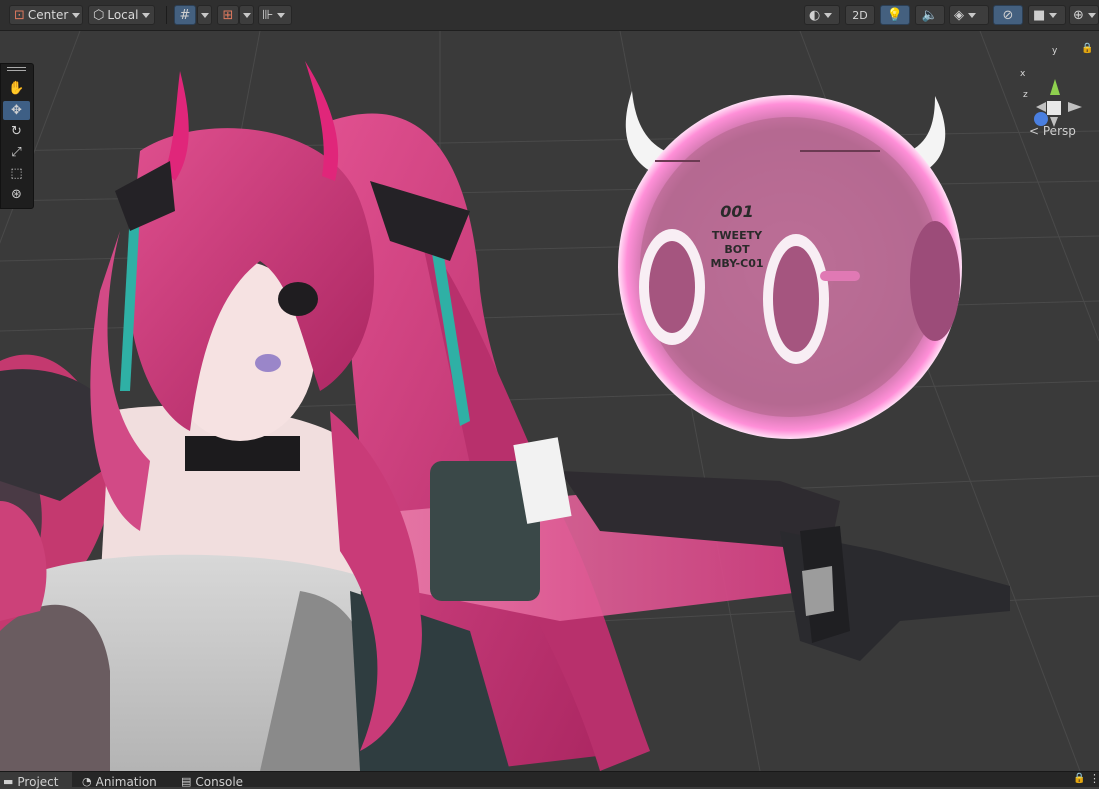  I want to click on move-arrows-icon: ✥, so click(16, 110).